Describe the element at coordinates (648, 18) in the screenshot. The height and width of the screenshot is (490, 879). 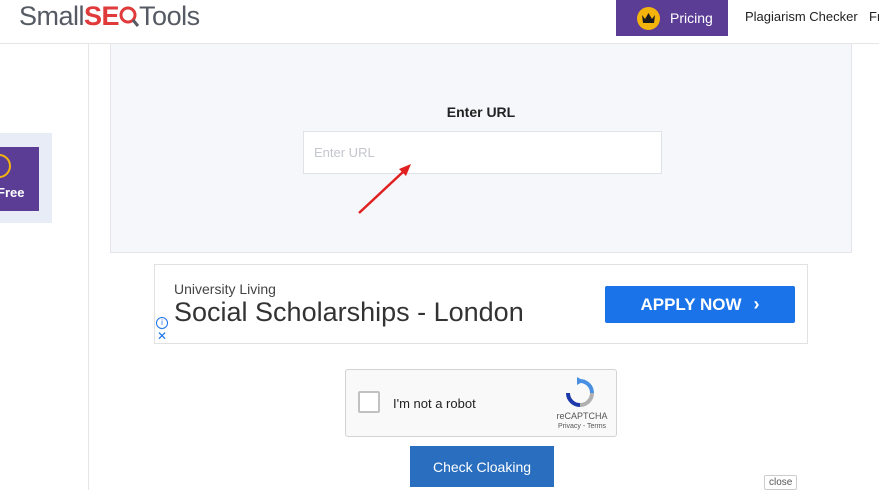
I see `crown-icon` at that location.